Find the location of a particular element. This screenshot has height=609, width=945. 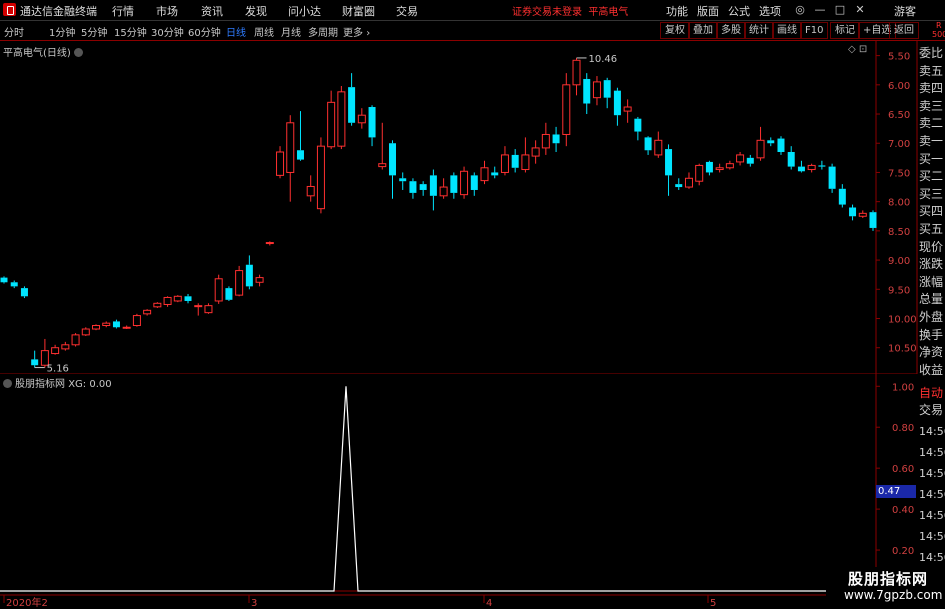

tool-duogu: 多股 is located at coordinates (731, 30).